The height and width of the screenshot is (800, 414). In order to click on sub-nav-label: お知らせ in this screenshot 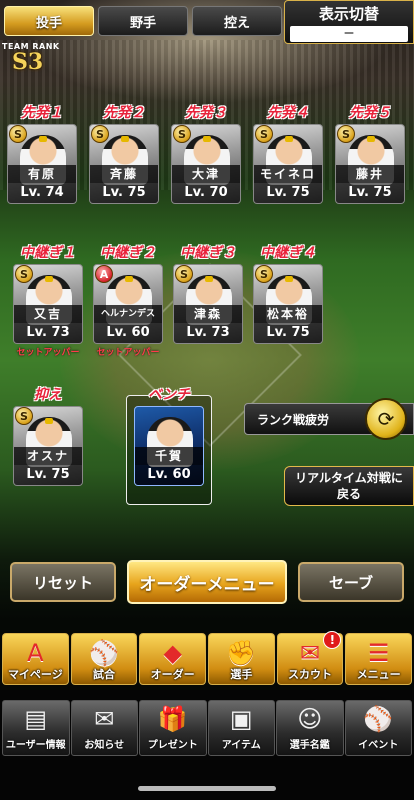, I will do `click(104, 745)`.